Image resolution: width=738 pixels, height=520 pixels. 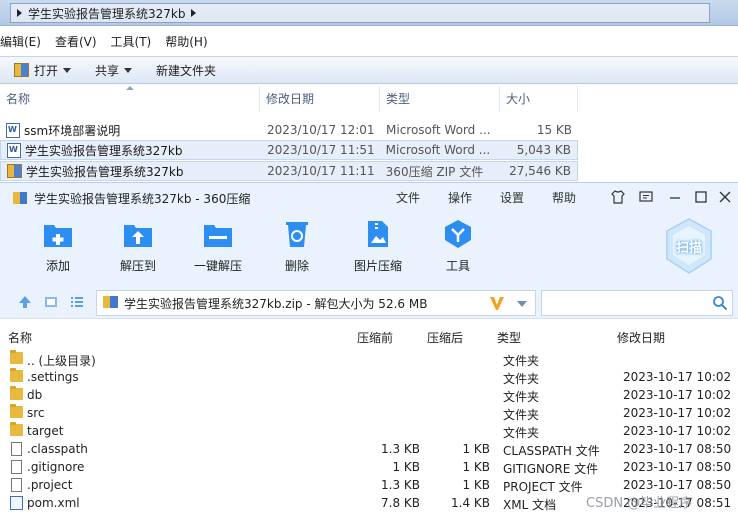 I want to click on thumbnail-view-icon, so click(x=51, y=303).